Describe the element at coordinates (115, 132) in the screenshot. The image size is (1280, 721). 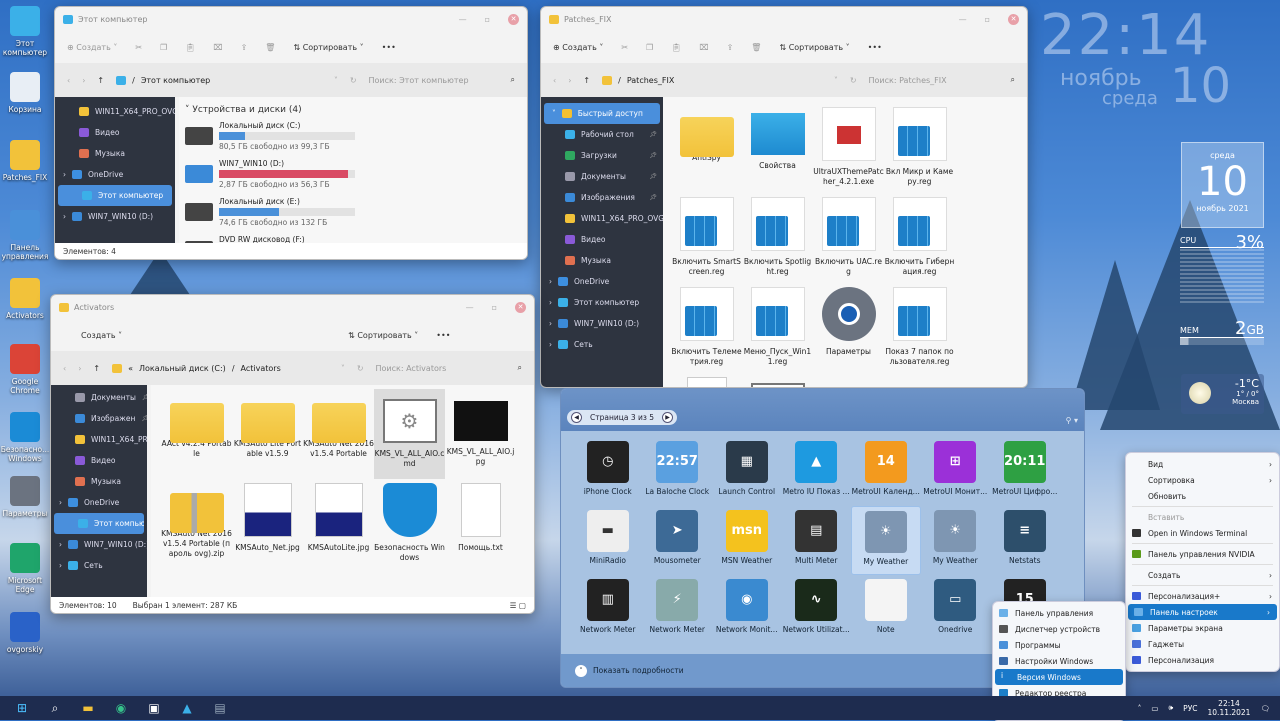
I see `nav-item: Видео` at that location.